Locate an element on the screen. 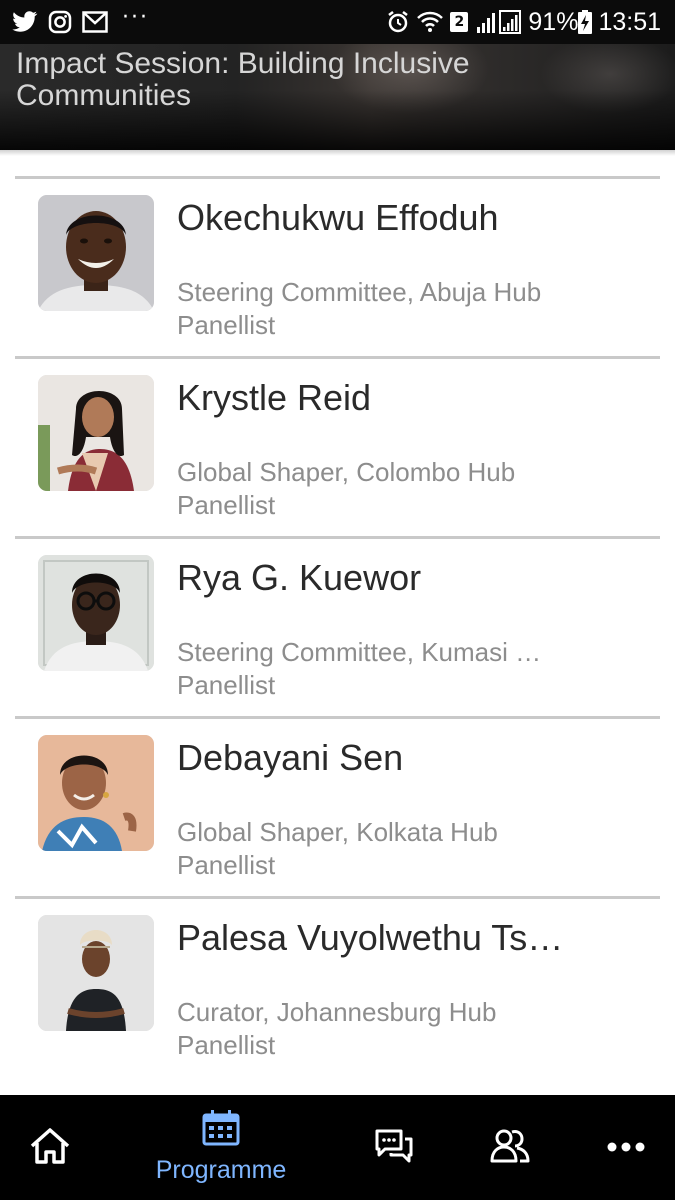 The height and width of the screenshot is (1200, 675). status-bar: ··· 2 91% 13:51 is located at coordinates (337, 22).